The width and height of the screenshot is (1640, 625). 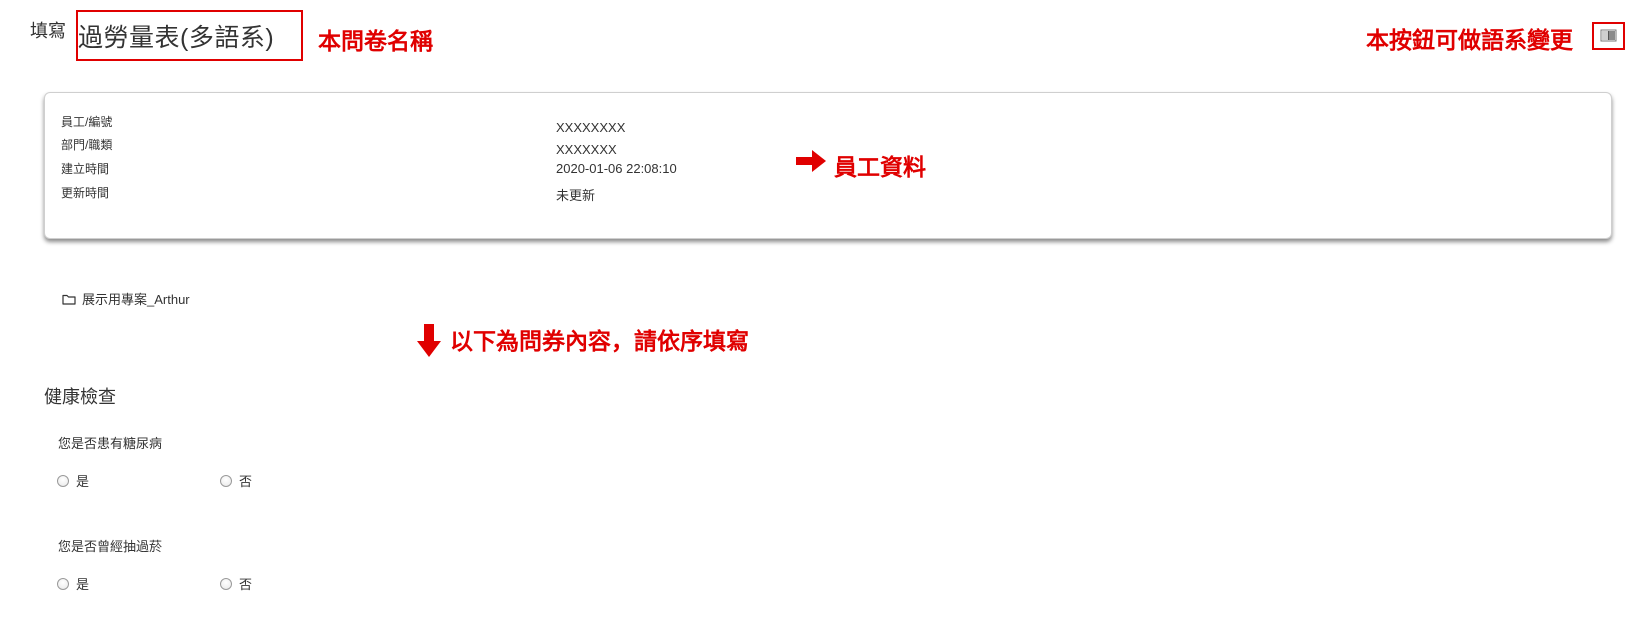 I want to click on survey-title: 過勞量表(多語系), so click(x=176, y=38).